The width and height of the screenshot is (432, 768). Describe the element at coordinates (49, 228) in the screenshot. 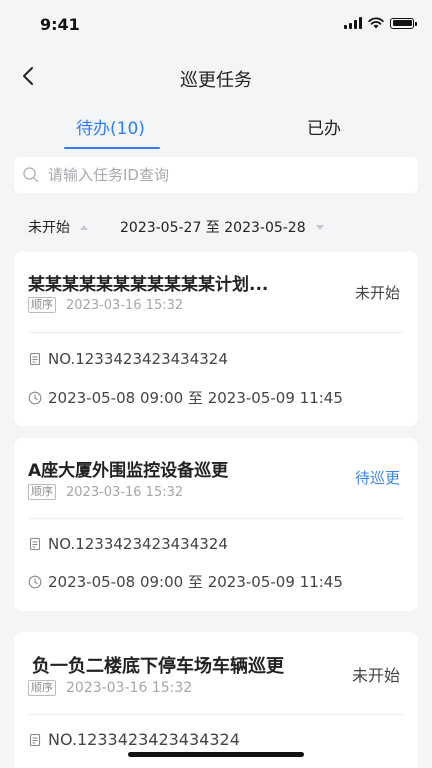

I see `status-filter-label: 未开始` at that location.